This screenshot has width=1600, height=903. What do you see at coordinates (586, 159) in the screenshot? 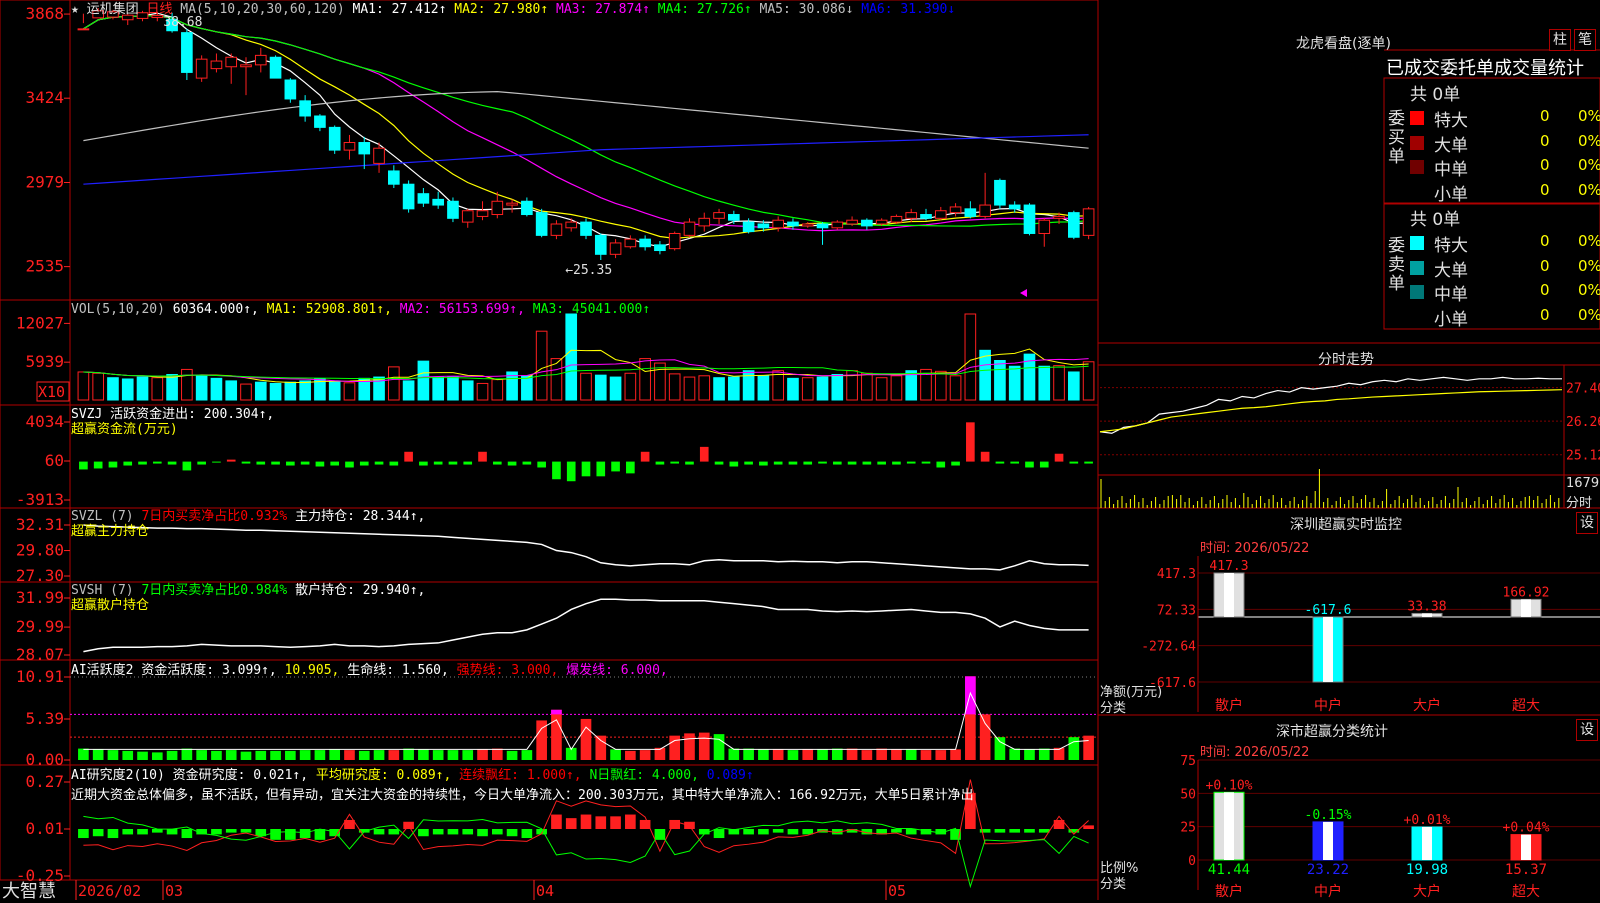
I see `ma6-line` at bounding box center [586, 159].